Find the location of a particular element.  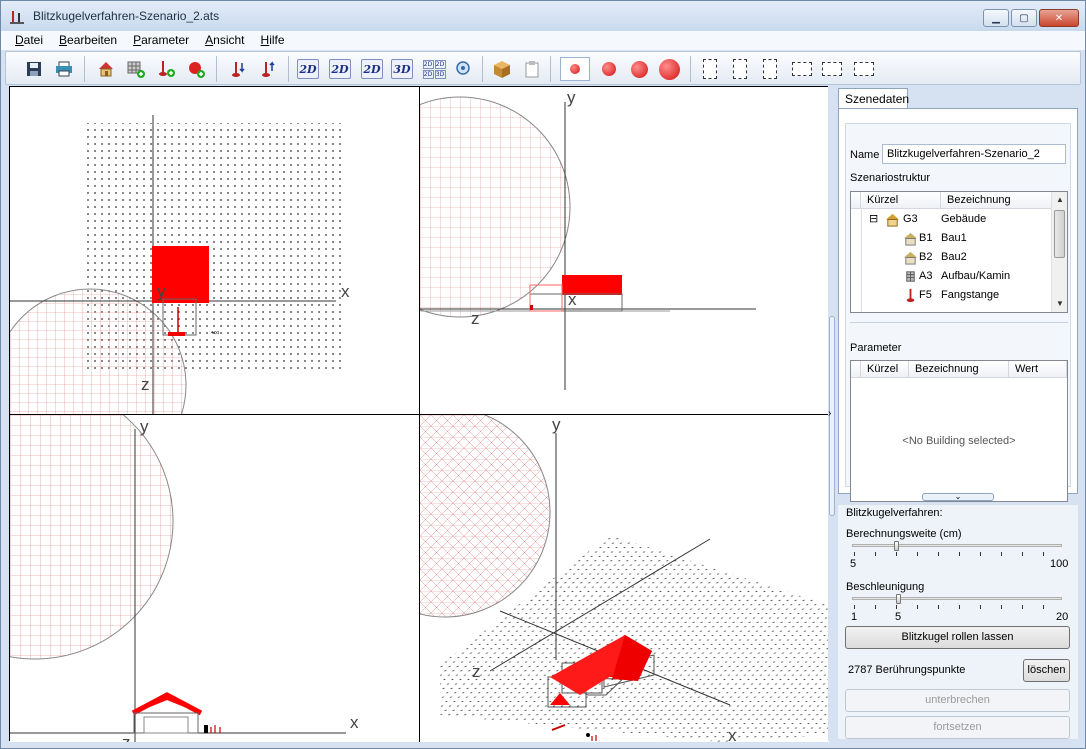

menu-ansicht: Ansicht is located at coordinates (224, 40).